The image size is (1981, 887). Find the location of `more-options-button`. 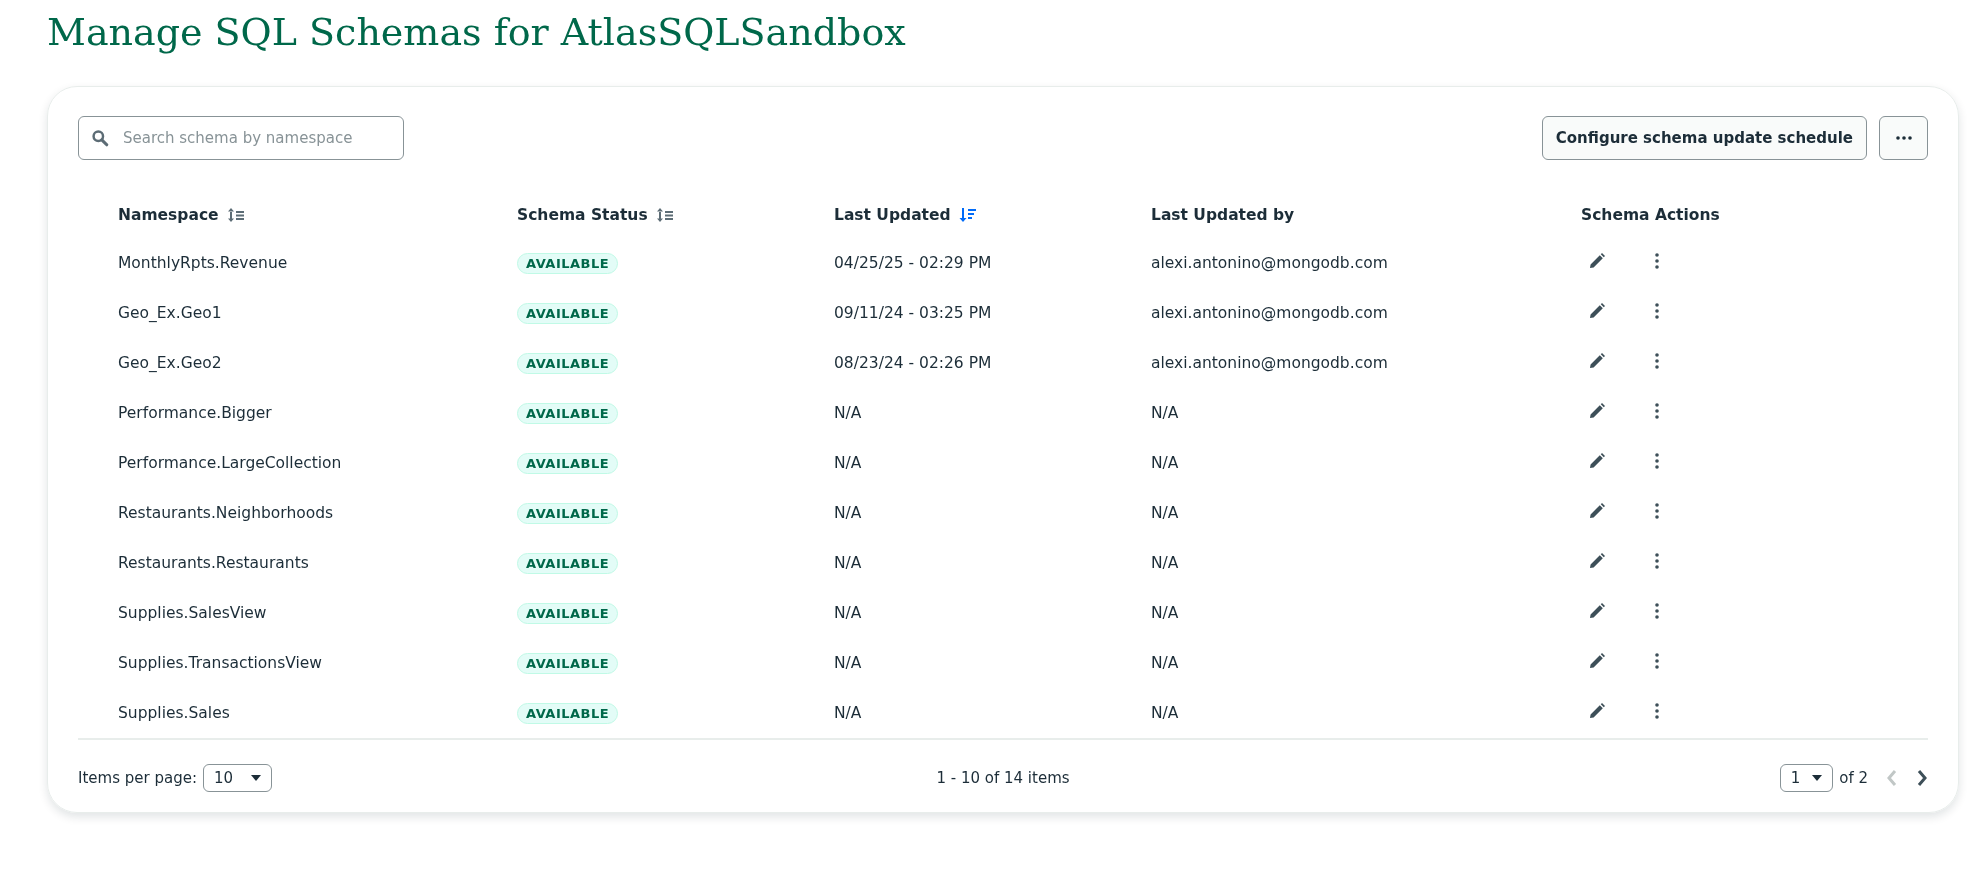

more-options-button is located at coordinates (1903, 138).